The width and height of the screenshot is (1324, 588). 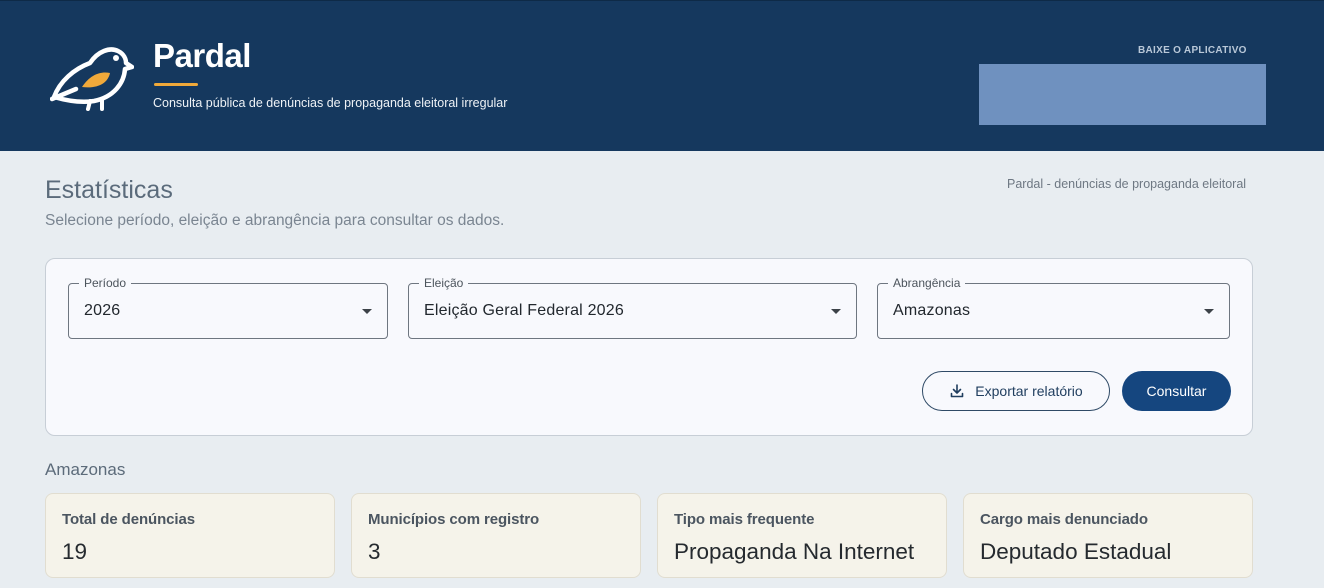 What do you see at coordinates (1076, 551) in the screenshot?
I see `stat-value: Deputado Estadual` at bounding box center [1076, 551].